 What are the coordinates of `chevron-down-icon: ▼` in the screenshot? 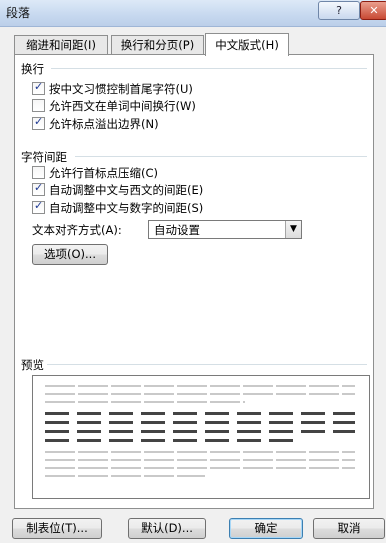 It's located at (293, 229).